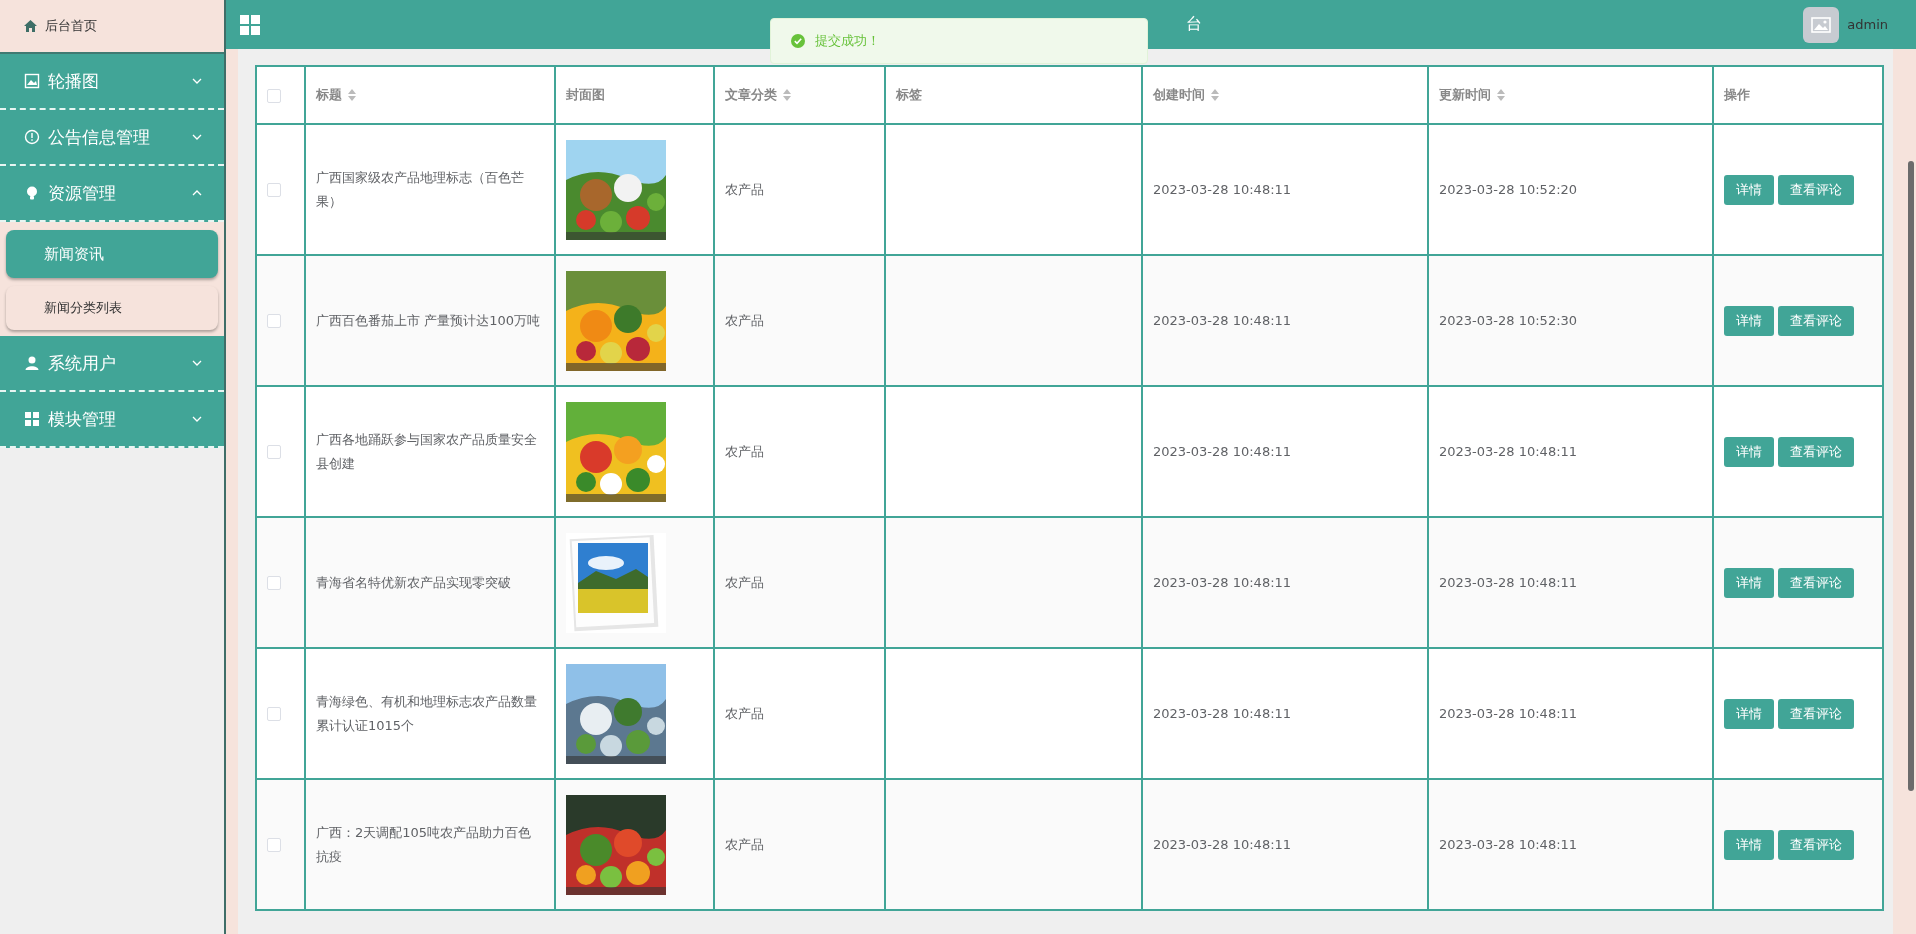 The height and width of the screenshot is (934, 1916). I want to click on check-circle-icon, so click(798, 41).